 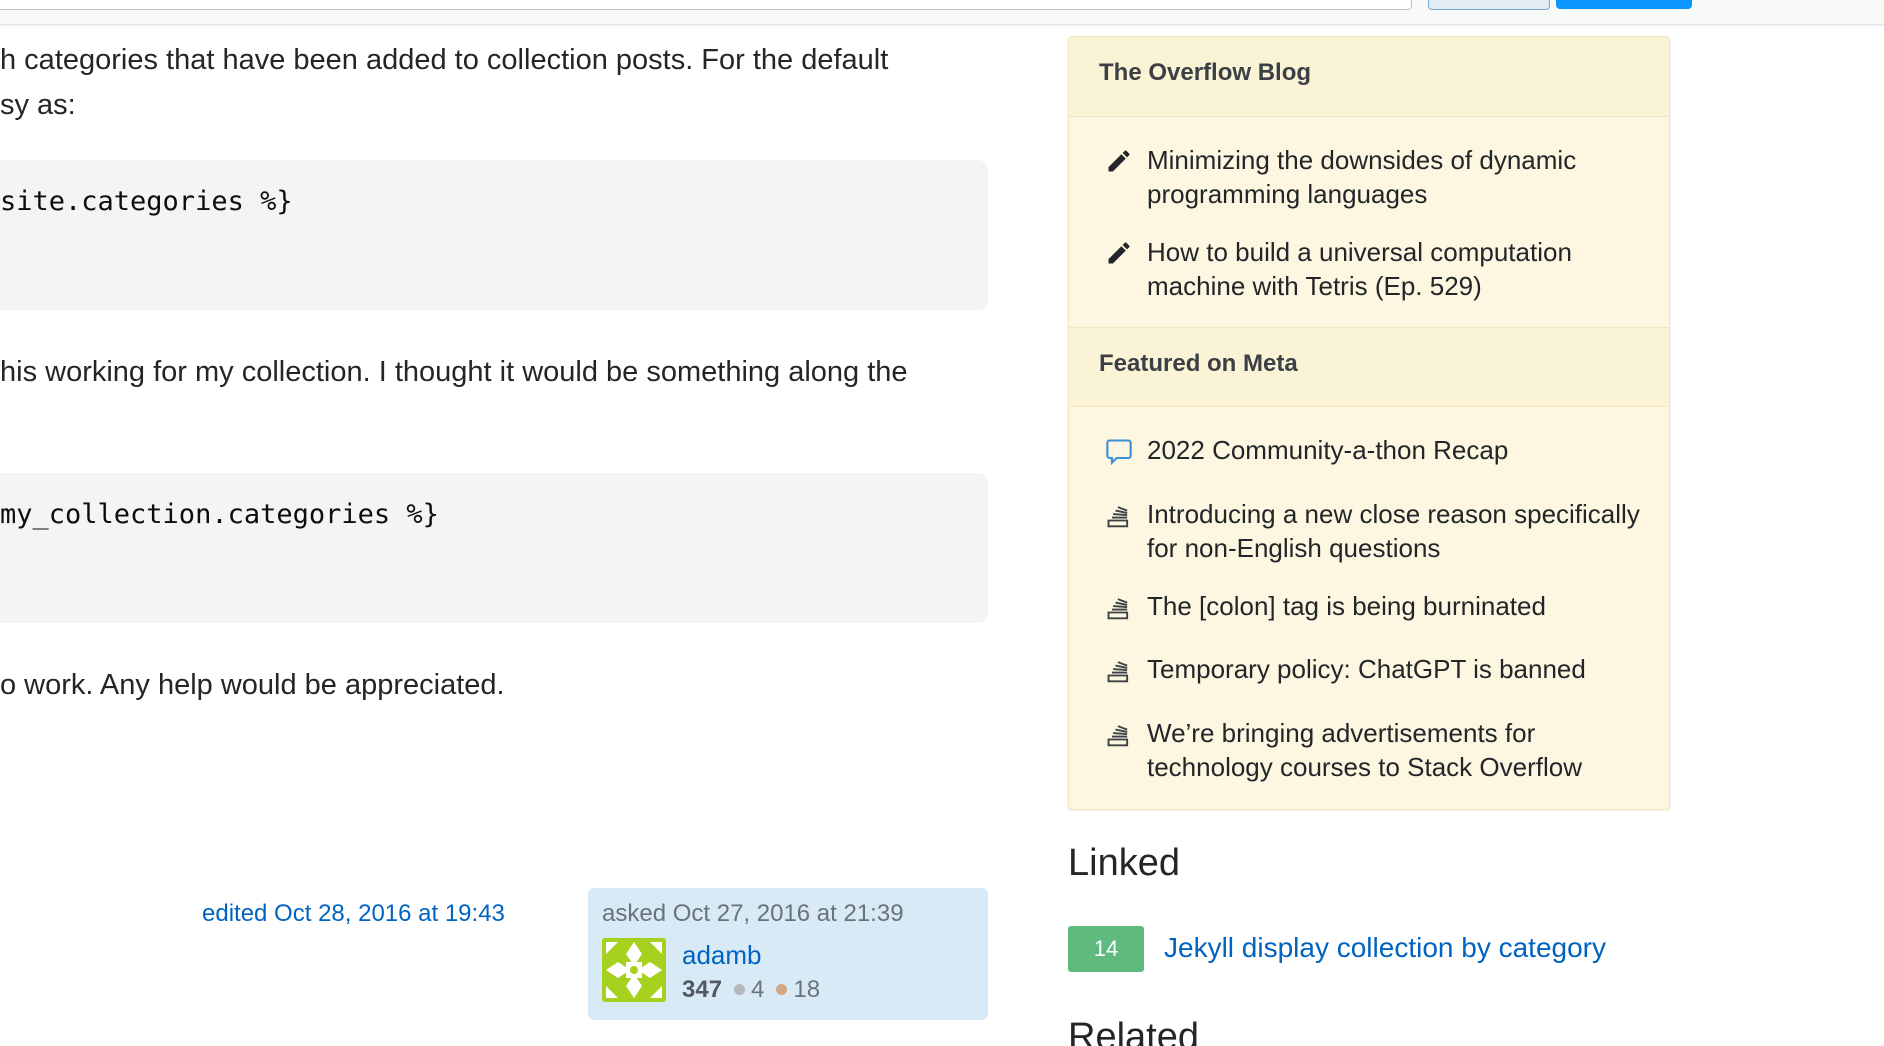 What do you see at coordinates (146, 201) in the screenshot?
I see `code-text: site.categories %}` at bounding box center [146, 201].